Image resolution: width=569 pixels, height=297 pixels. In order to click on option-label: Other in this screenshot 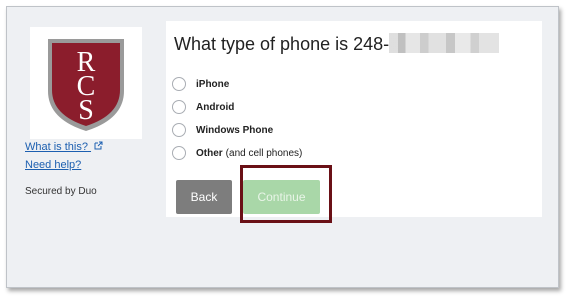, I will do `click(209, 153)`.